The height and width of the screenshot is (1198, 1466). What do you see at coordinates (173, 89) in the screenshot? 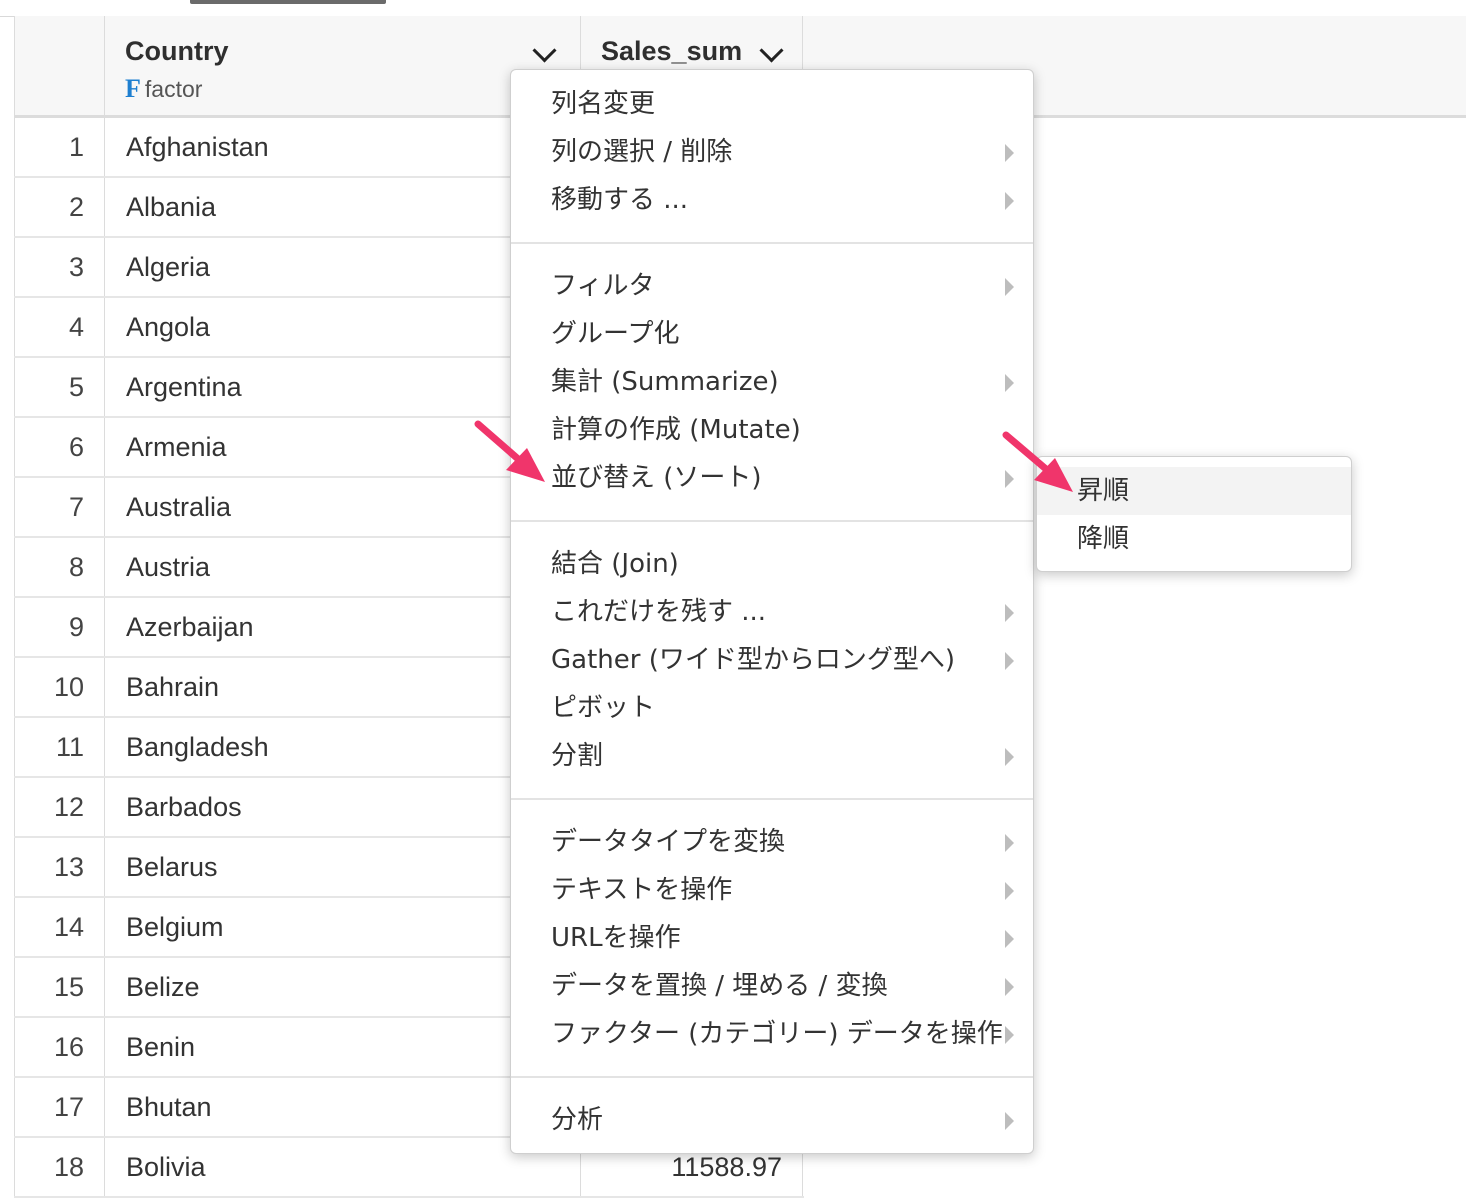
I see `column-type-label: factor` at bounding box center [173, 89].